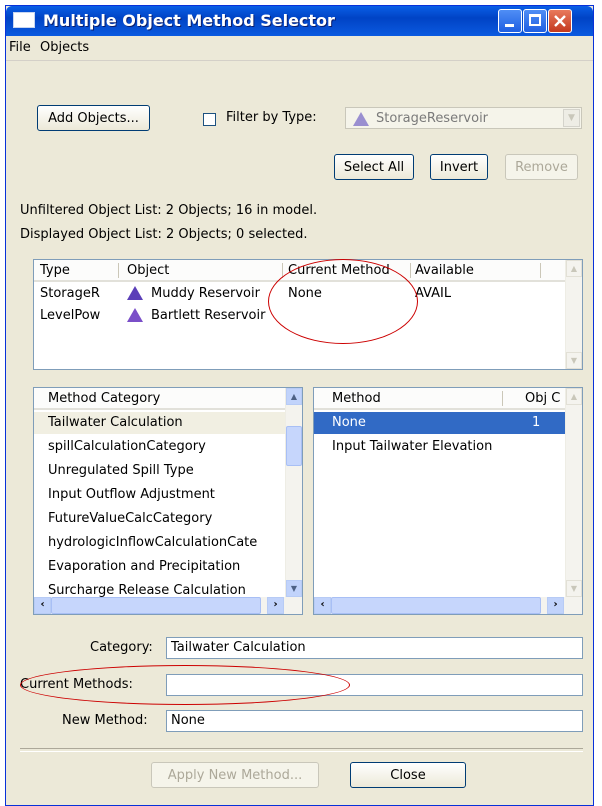 Image resolution: width=602 pixels, height=806 pixels. I want to click on category-label: Input Outflow Adjustment, so click(131, 494).